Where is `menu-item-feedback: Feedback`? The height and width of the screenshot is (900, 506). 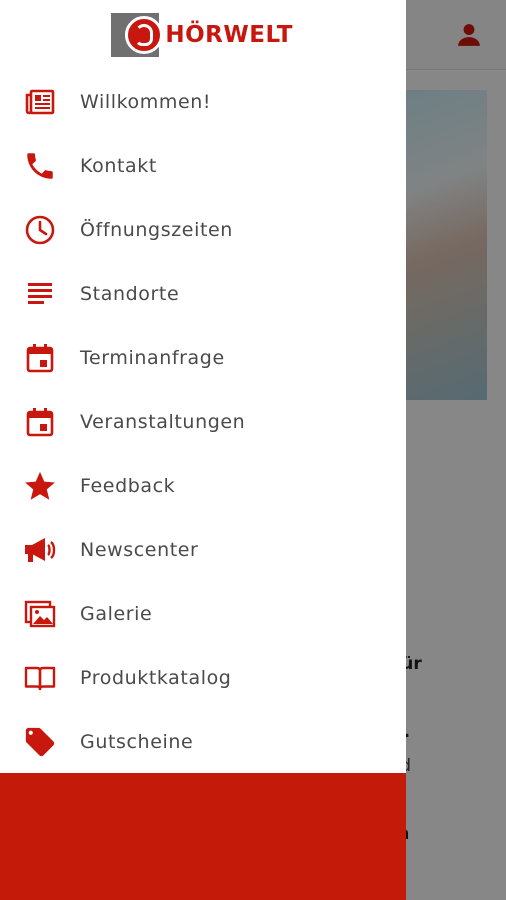
menu-item-feedback: Feedback is located at coordinates (203, 486).